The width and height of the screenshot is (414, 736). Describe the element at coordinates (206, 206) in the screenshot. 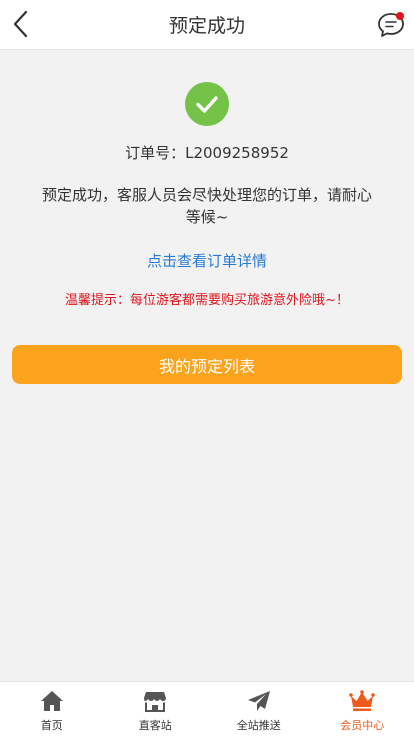

I see `success-message: 预定成功，客服人员会尽快处理您的订单，请耐心等候~` at that location.